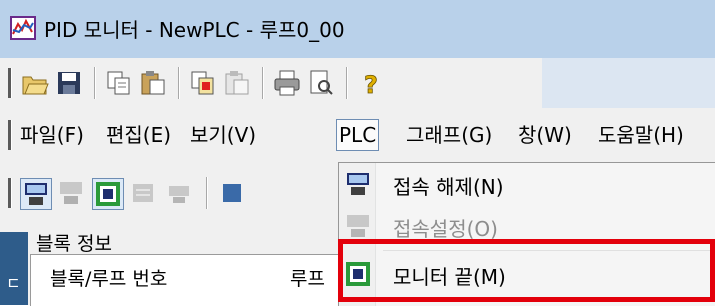 The image size is (715, 306). Describe the element at coordinates (628, 83) in the screenshot. I see `toolbar-dock-area` at that location.